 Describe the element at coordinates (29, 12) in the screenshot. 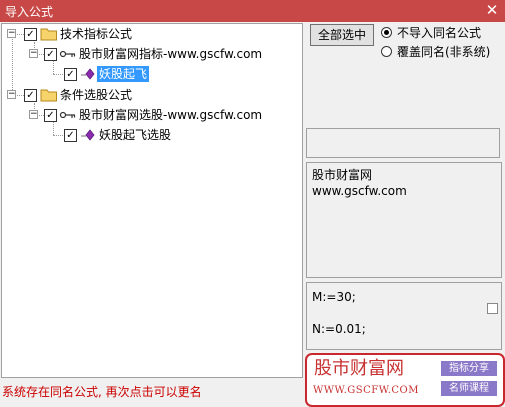

I see `window-title: 导入公式` at that location.